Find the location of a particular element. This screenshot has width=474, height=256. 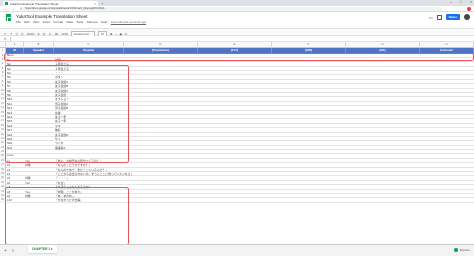

comments-icon: ▭ is located at coordinates (431, 17).